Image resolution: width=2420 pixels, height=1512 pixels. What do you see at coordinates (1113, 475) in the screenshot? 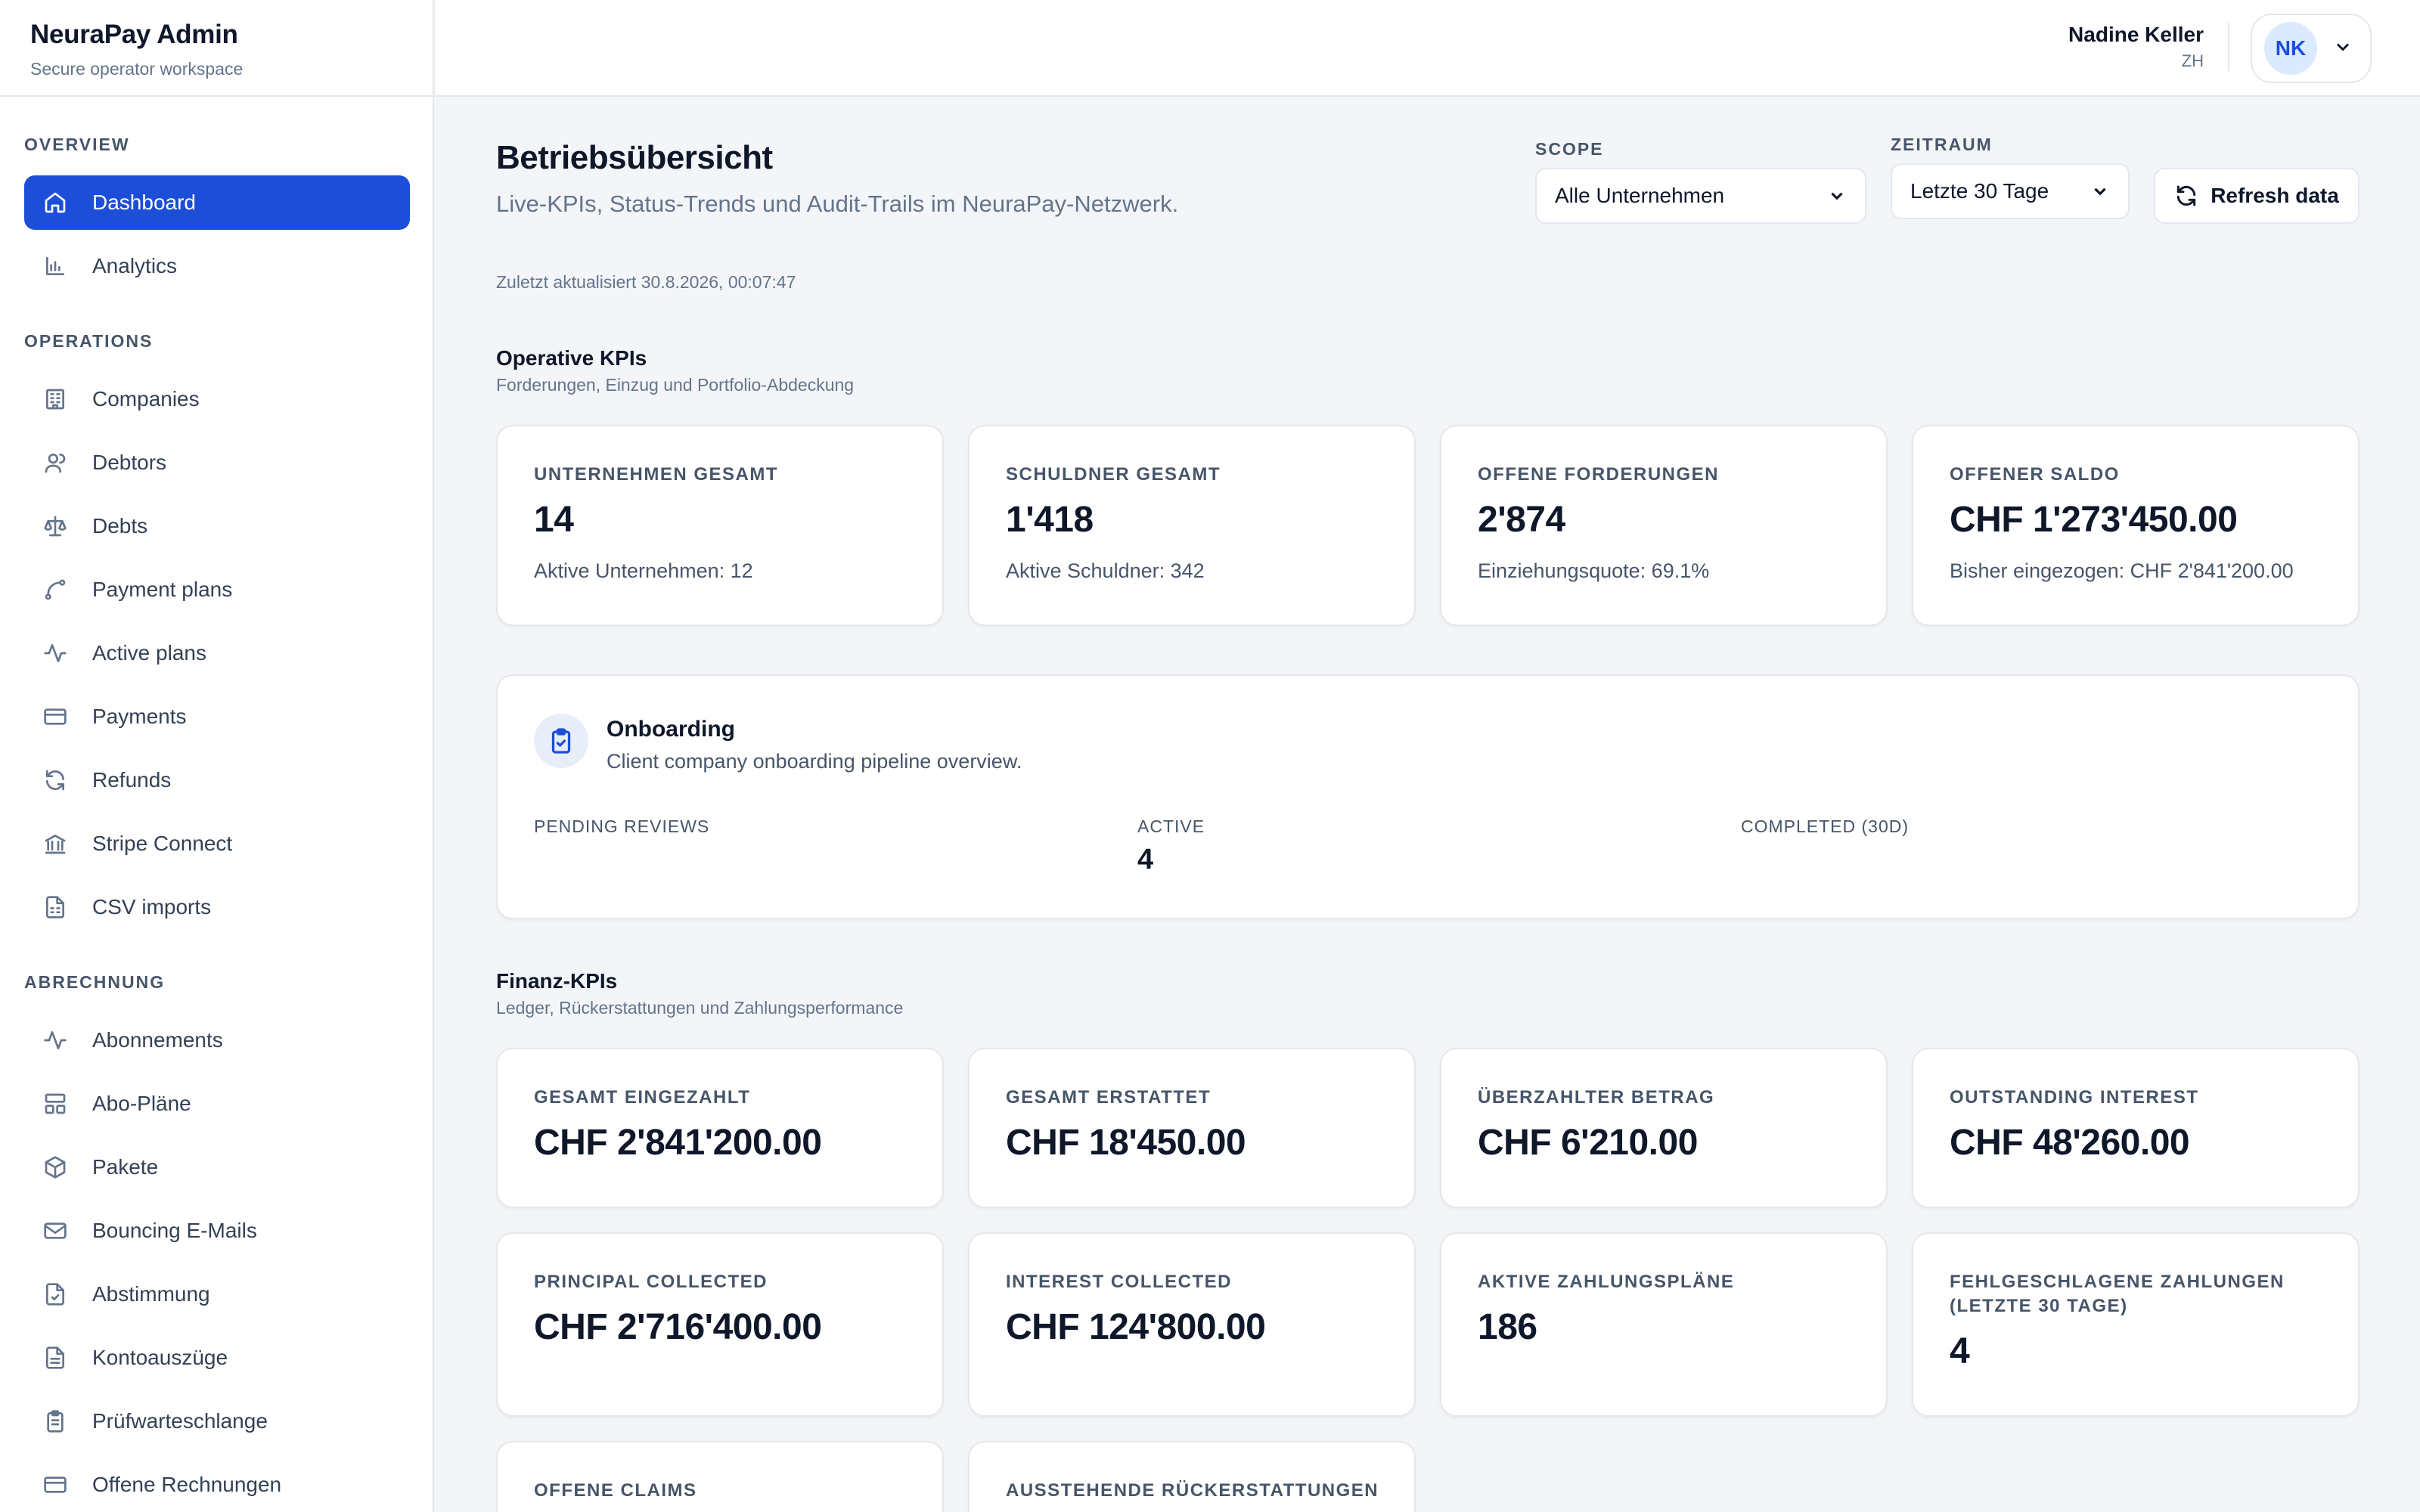
I see `kpi-label: SCHULDNER GESAMT` at bounding box center [1113, 475].